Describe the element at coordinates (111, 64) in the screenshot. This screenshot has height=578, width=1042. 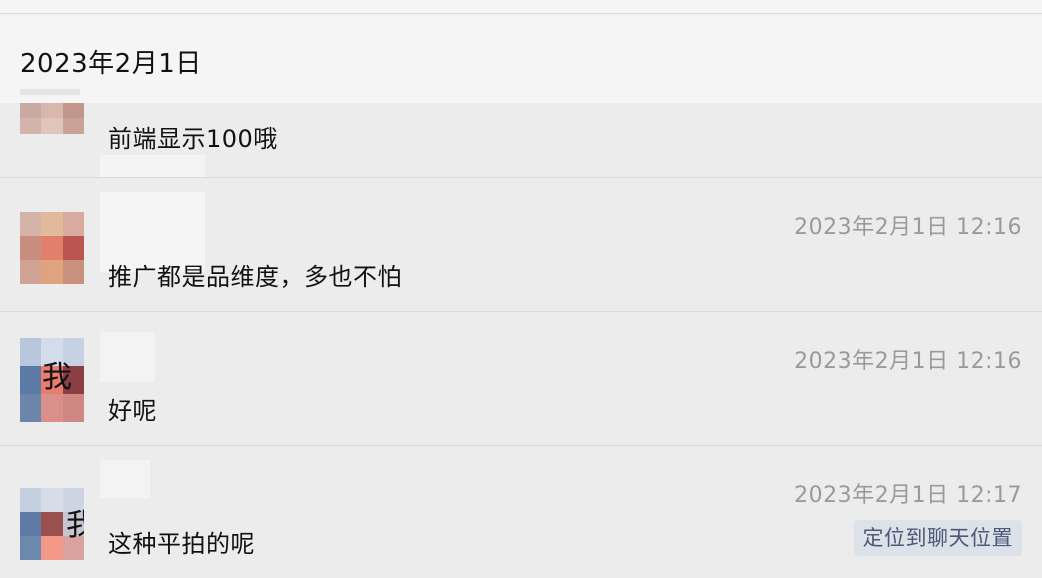
I see `date-group-label: 2023年2月1日` at that location.